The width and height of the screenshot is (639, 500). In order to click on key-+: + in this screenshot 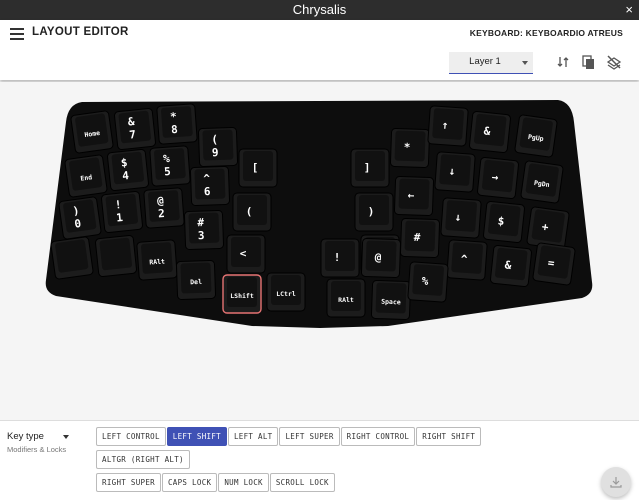, I will do `click(548, 228)`.